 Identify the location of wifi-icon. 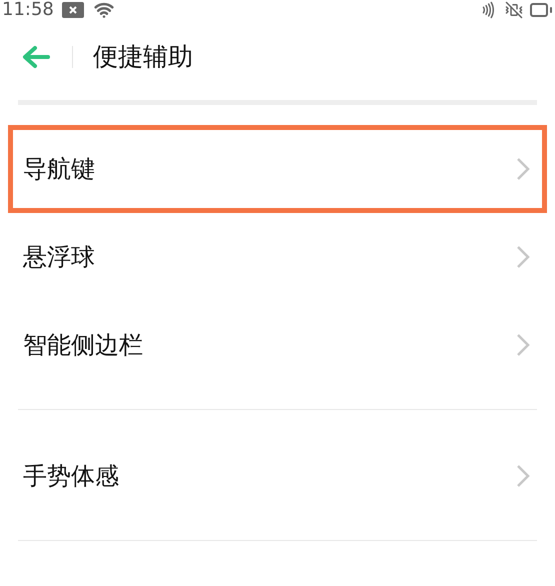
(104, 10).